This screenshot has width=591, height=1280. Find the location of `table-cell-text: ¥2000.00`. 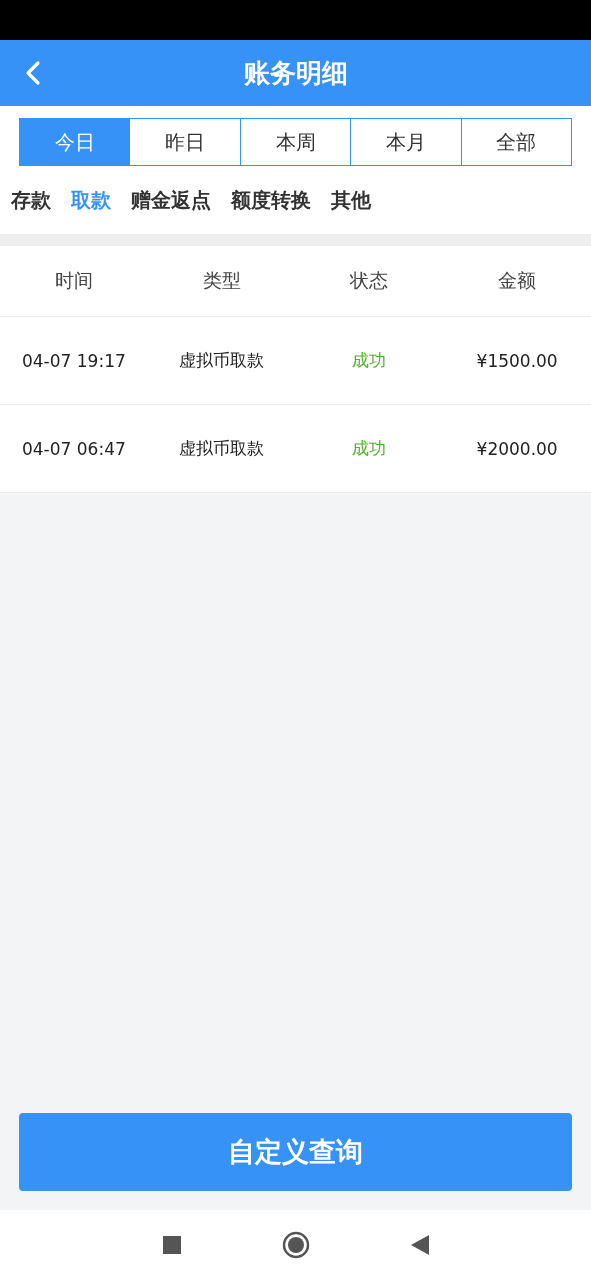

table-cell-text: ¥2000.00 is located at coordinates (517, 448).